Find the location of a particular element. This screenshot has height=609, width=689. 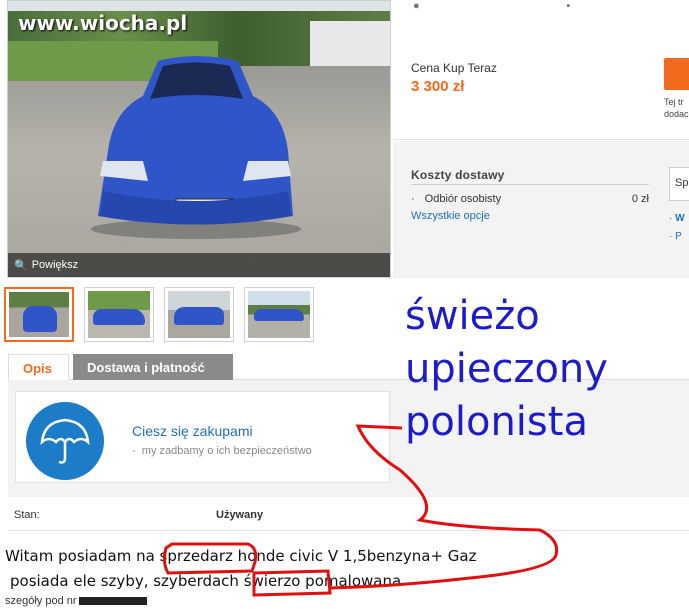

umbrella-icon is located at coordinates (65, 441).